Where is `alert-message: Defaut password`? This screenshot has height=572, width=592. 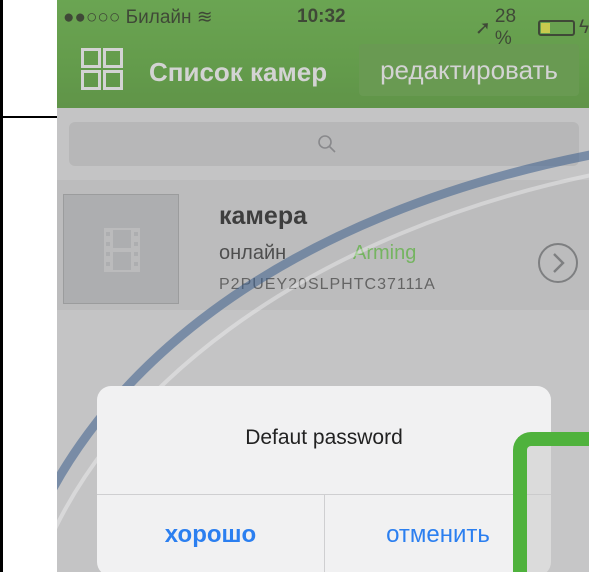
alert-message: Defaut password is located at coordinates (324, 437).